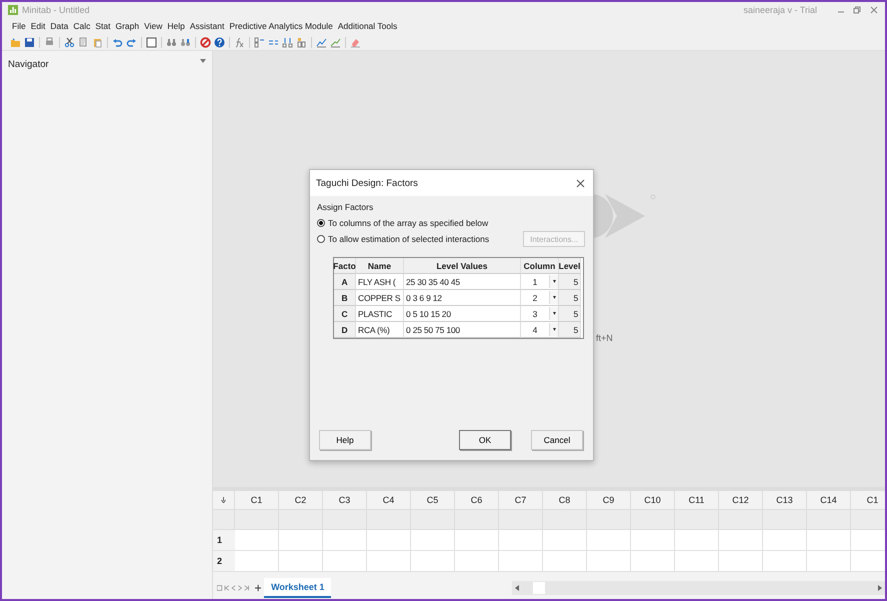  What do you see at coordinates (97, 42) in the screenshot?
I see `paste-icon` at bounding box center [97, 42].